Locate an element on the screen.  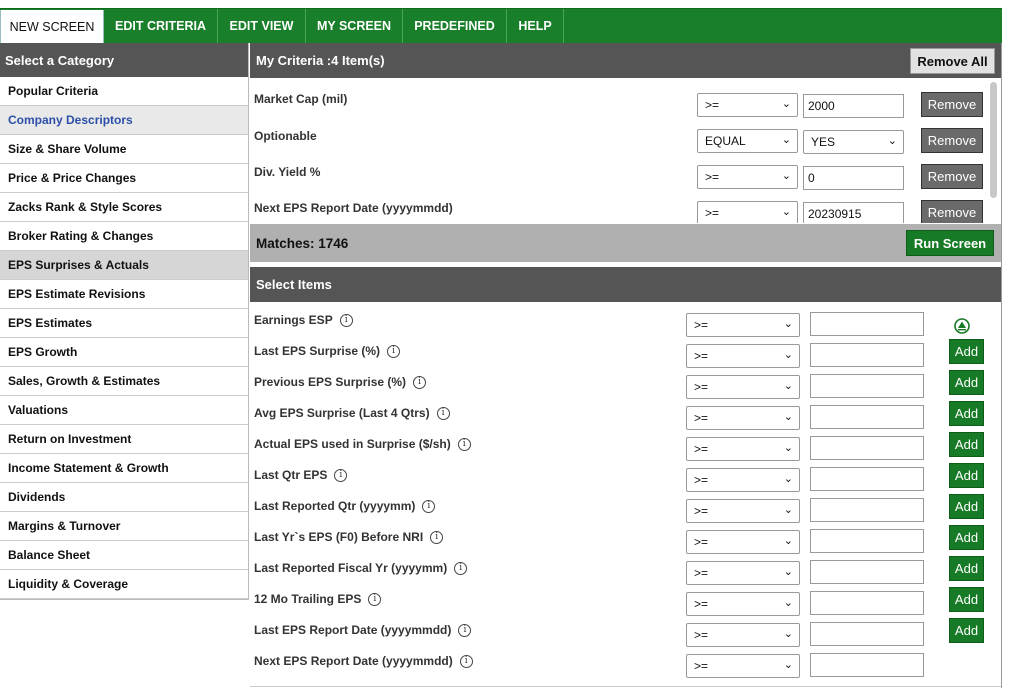
remove-all-button: Remove All is located at coordinates (952, 61).